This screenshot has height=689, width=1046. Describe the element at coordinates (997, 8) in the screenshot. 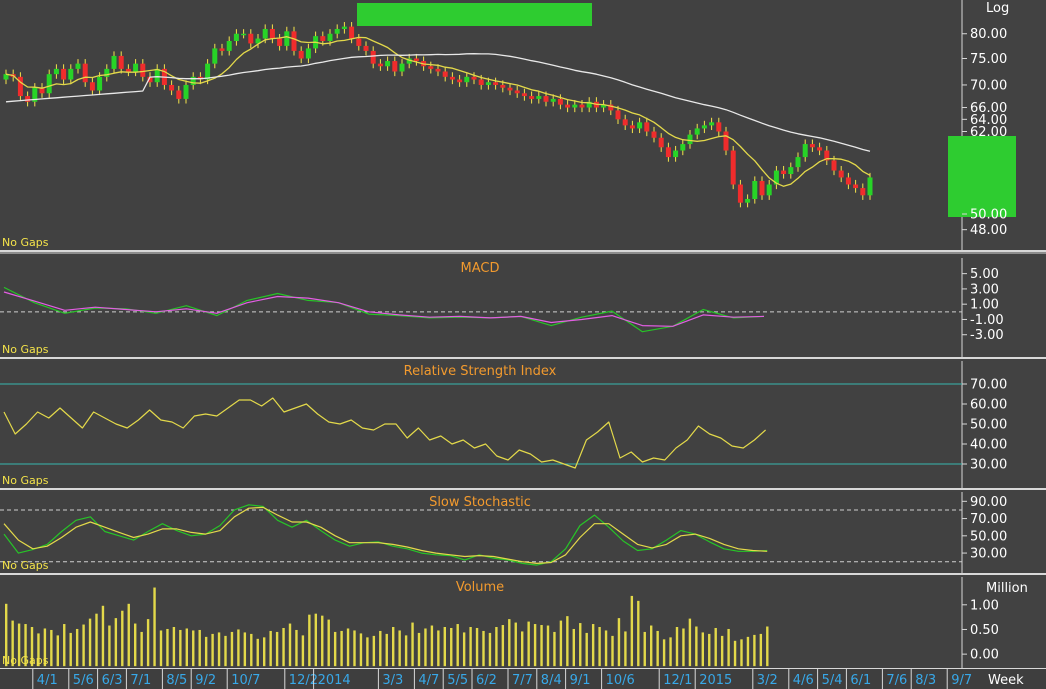

I see `price-scale-label: Log` at that location.